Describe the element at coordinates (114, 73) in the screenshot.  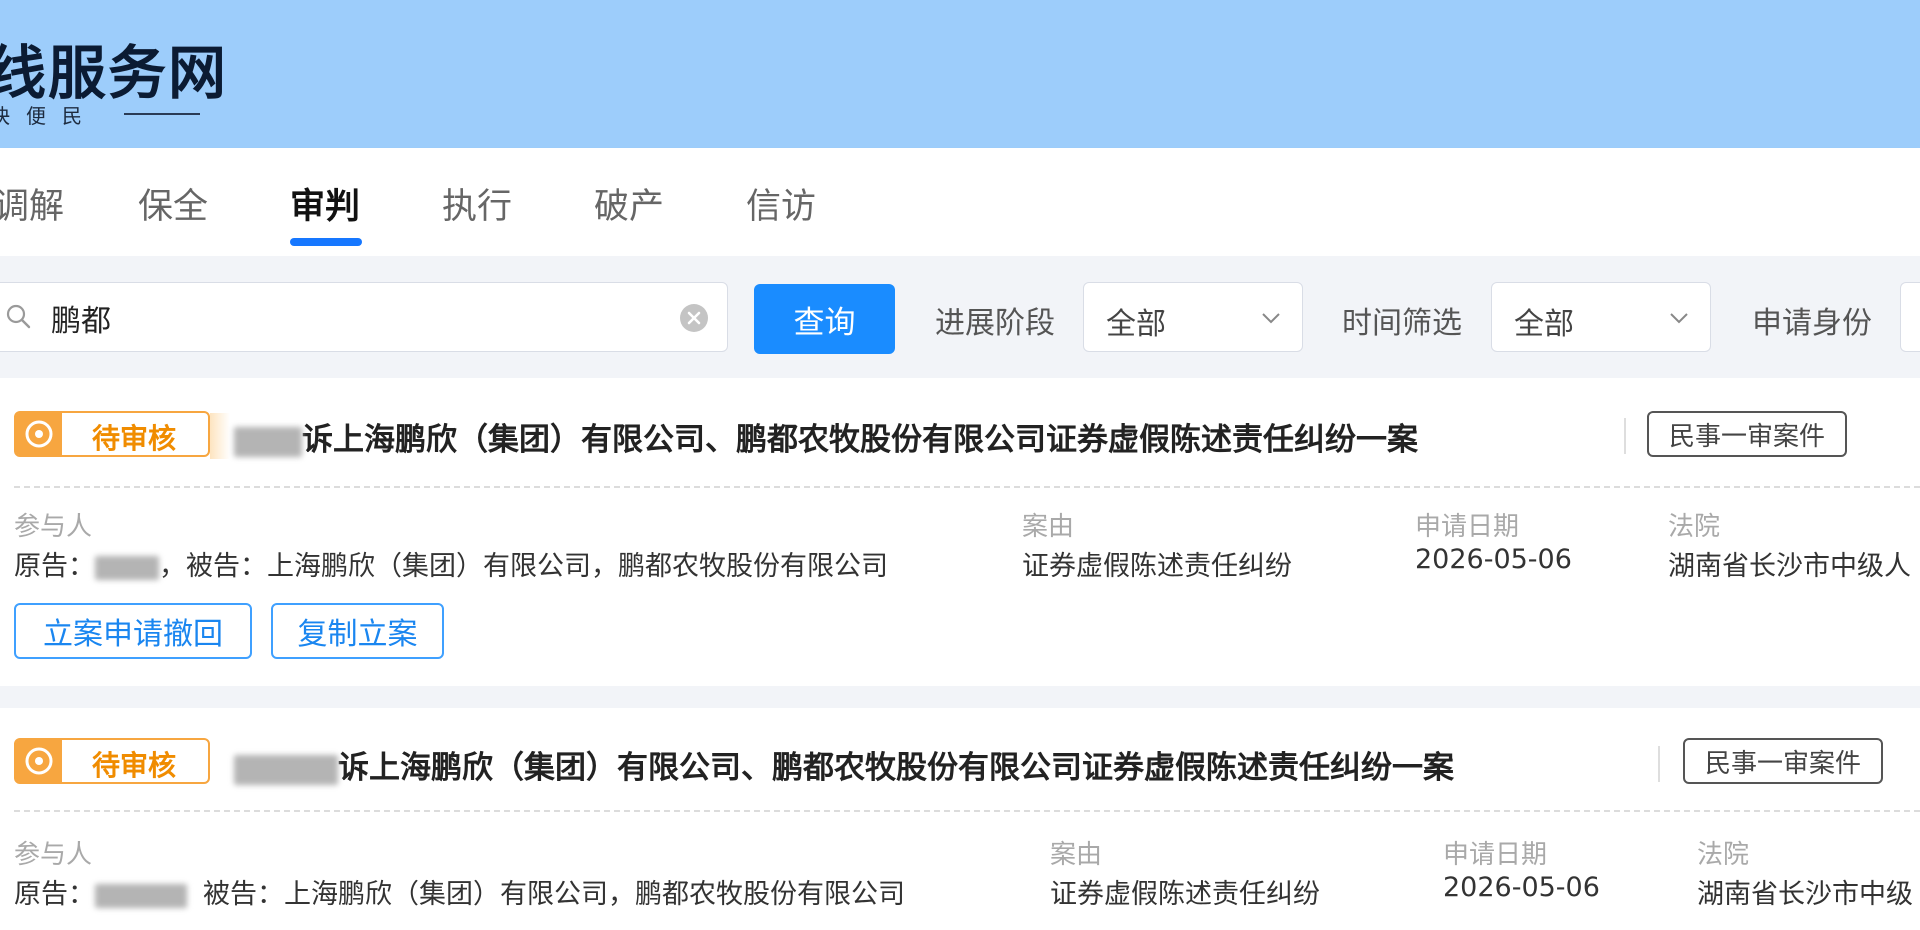
I see `site-logo-title: 线服务网` at that location.